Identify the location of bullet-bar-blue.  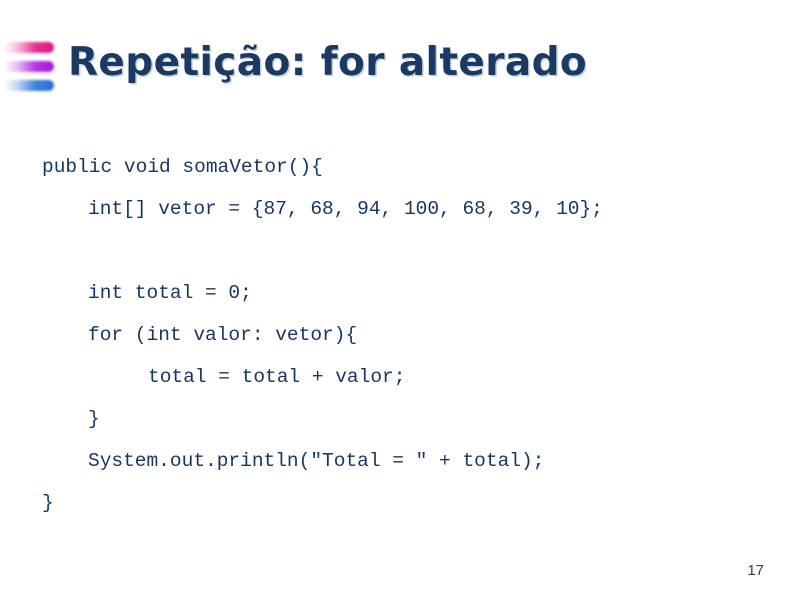
(29, 85).